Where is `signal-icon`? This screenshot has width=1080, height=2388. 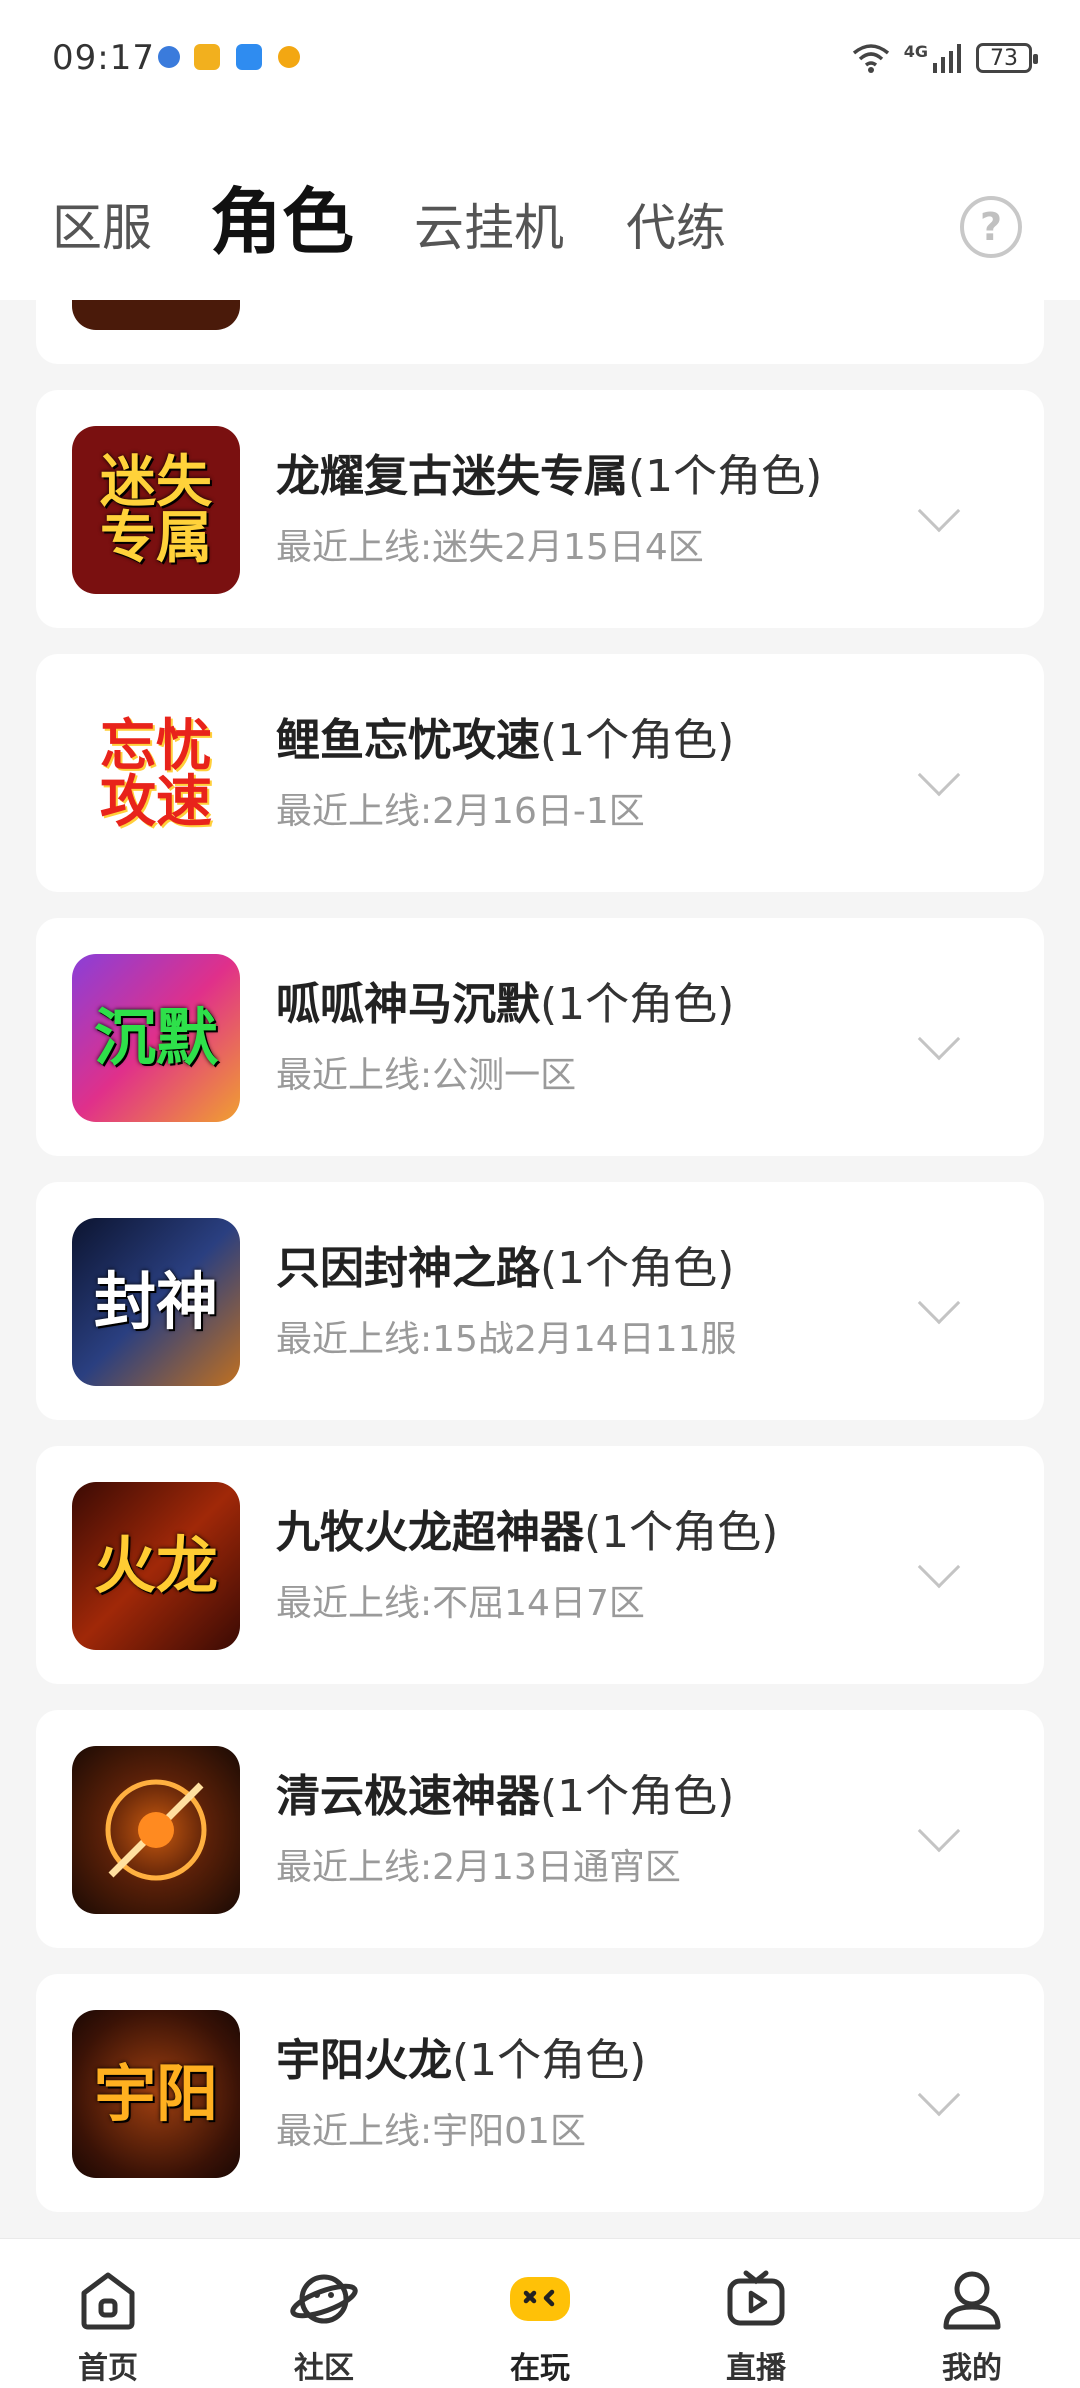 signal-icon is located at coordinates (947, 58).